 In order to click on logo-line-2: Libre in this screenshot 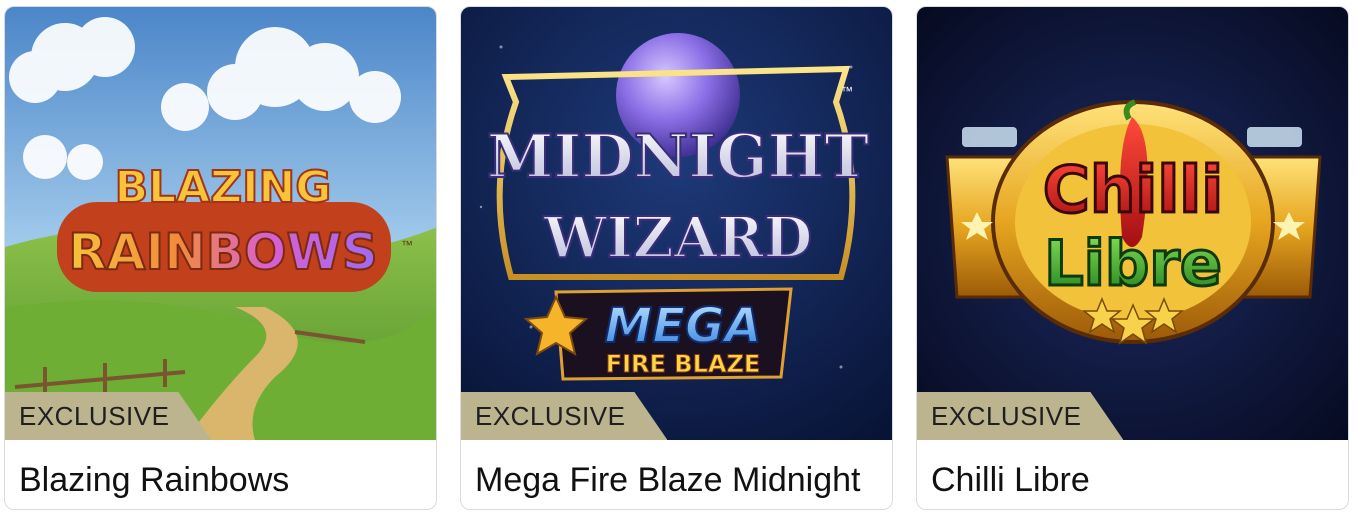, I will do `click(1133, 263)`.